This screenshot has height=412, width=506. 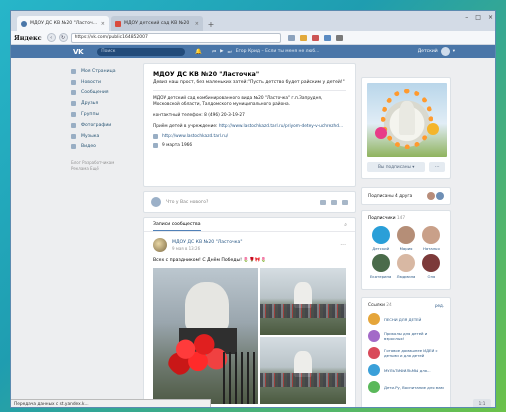 I want to click on follower-name: Детский, so click(x=381, y=248).